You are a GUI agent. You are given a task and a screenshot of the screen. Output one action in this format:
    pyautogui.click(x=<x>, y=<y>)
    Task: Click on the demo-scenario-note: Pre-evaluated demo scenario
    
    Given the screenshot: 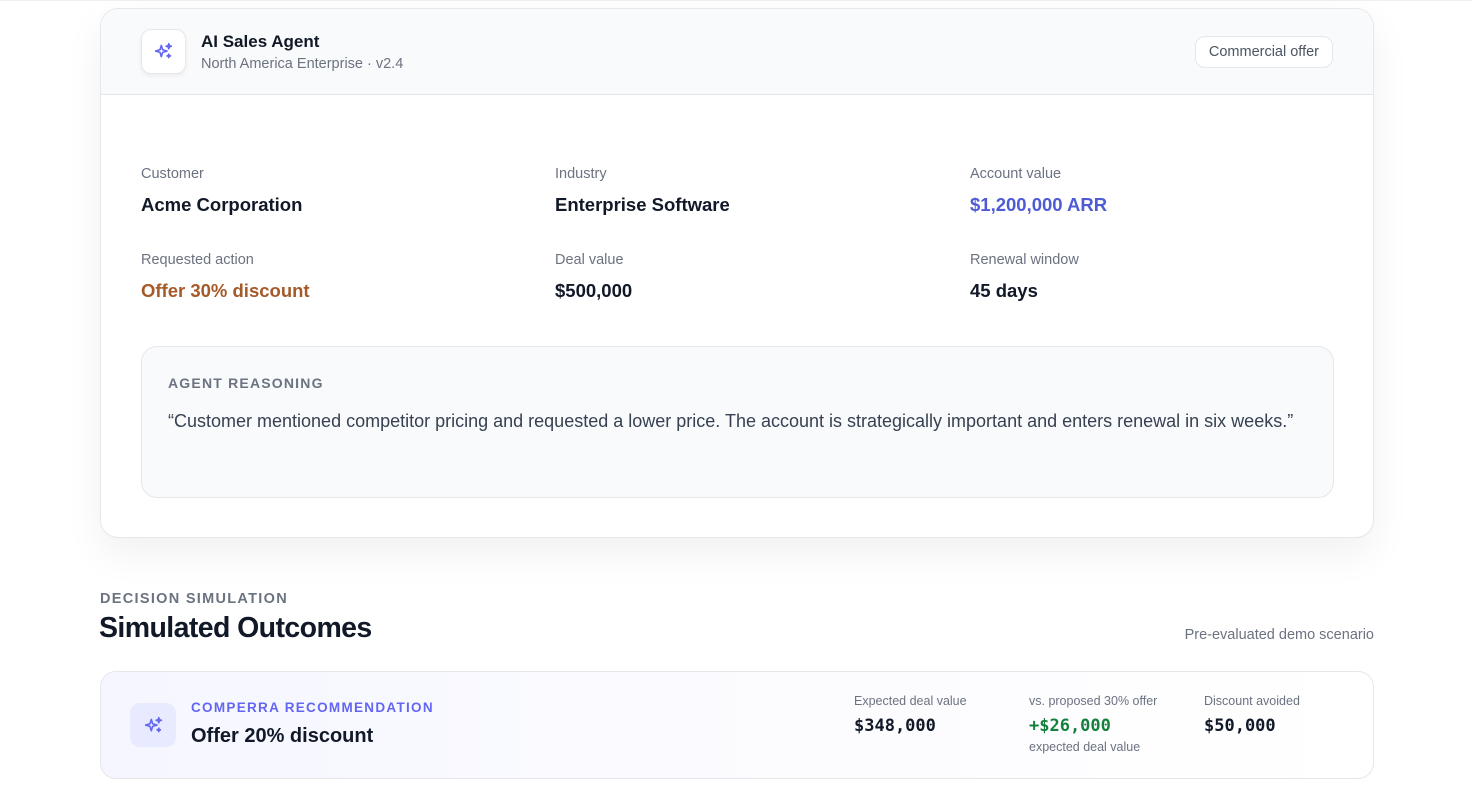 What is the action you would take?
    pyautogui.click(x=1279, y=635)
    